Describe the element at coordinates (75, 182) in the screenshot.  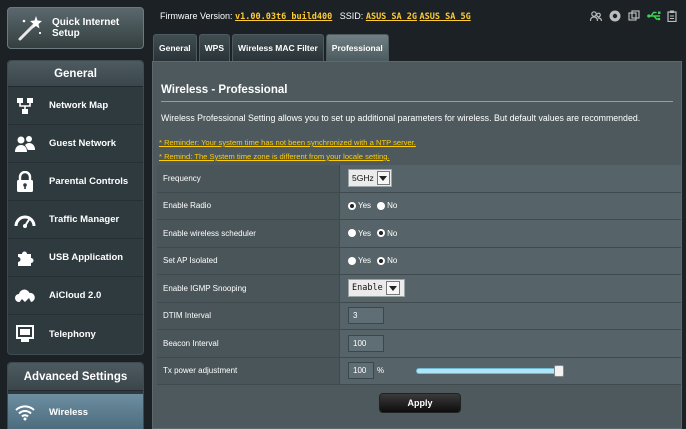
I see `sidebar-item-parental-controls: Parental Controls` at that location.